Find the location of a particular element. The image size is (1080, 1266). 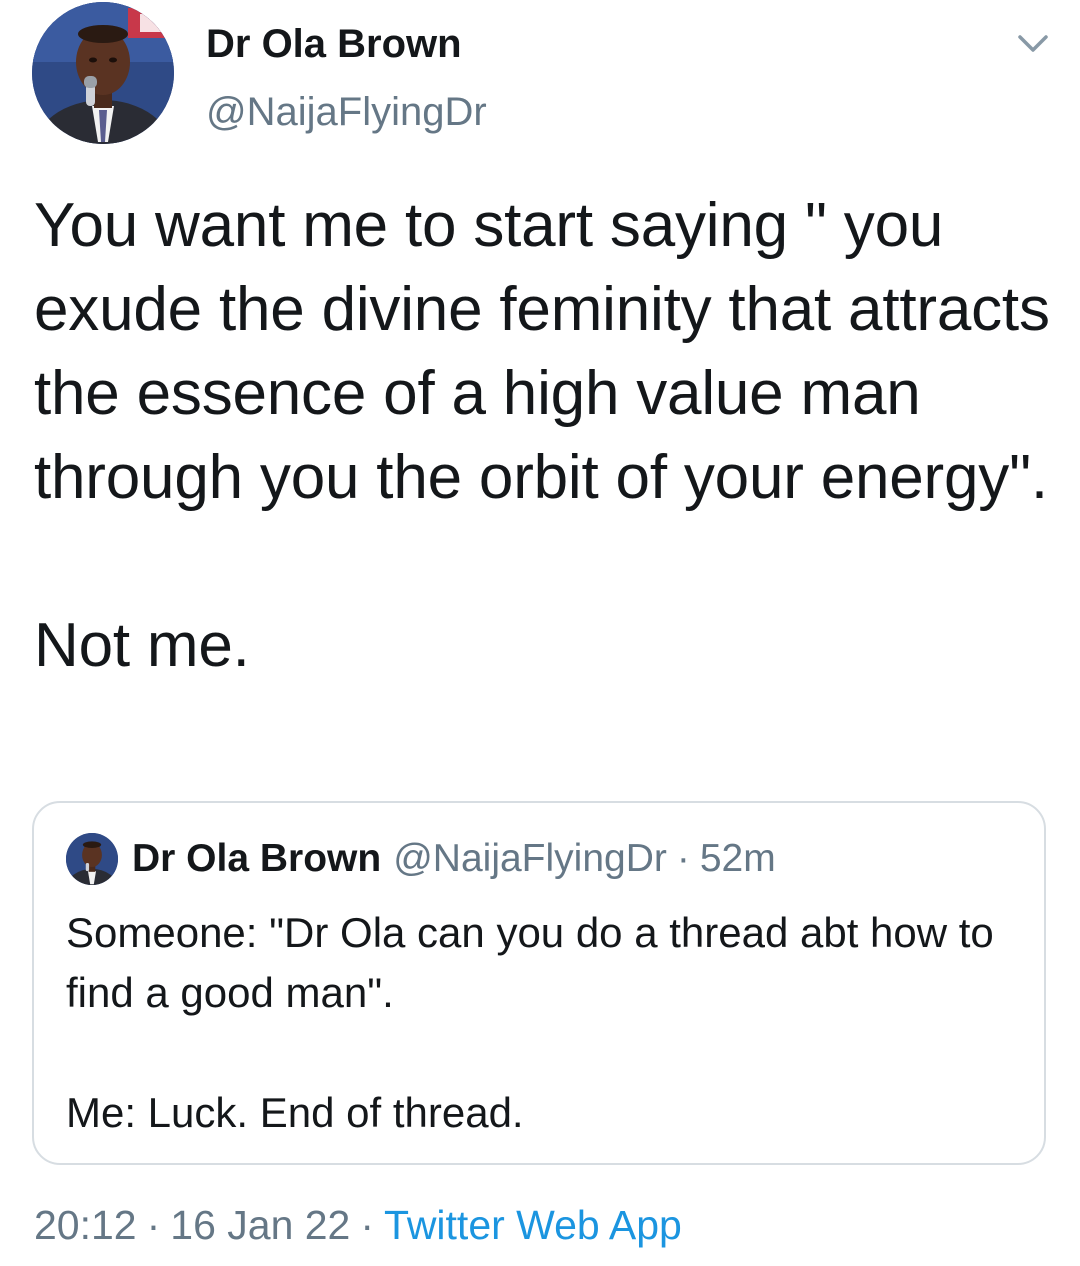

quoted-author-avatar is located at coordinates (92, 859).